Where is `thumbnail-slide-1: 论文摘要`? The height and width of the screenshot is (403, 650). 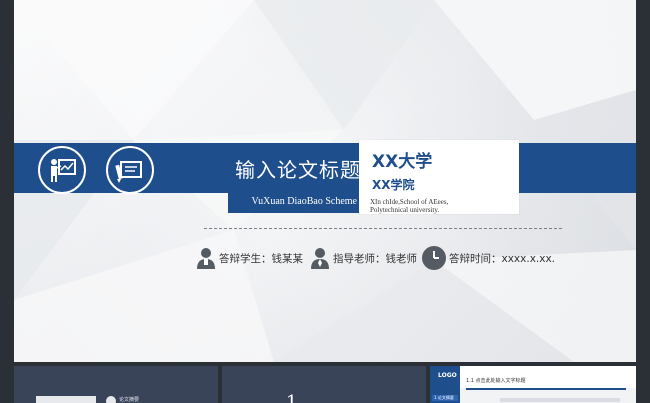 thumbnail-slide-1: 论文摘要 is located at coordinates (116, 384).